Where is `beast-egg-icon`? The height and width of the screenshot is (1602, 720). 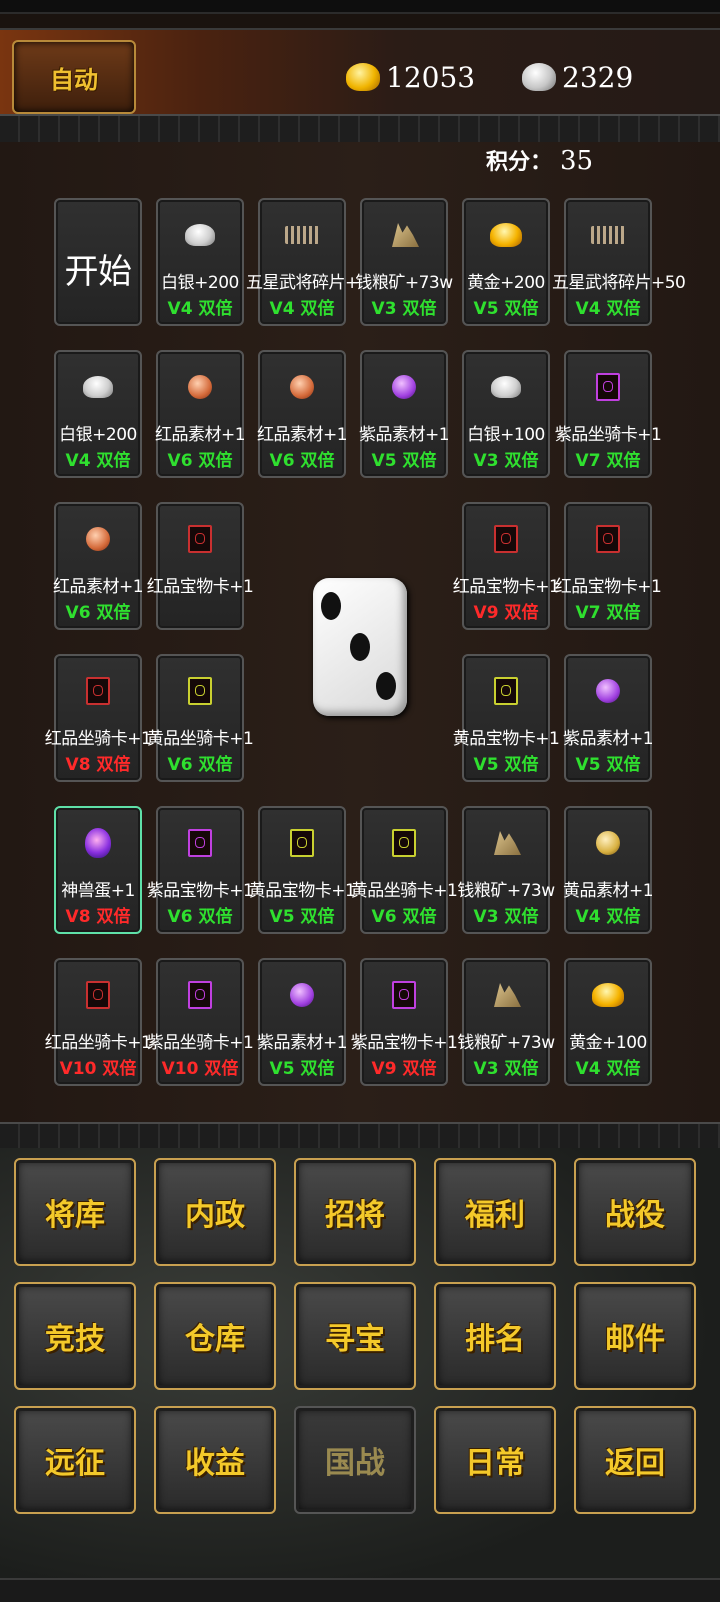 beast-egg-icon is located at coordinates (98, 843).